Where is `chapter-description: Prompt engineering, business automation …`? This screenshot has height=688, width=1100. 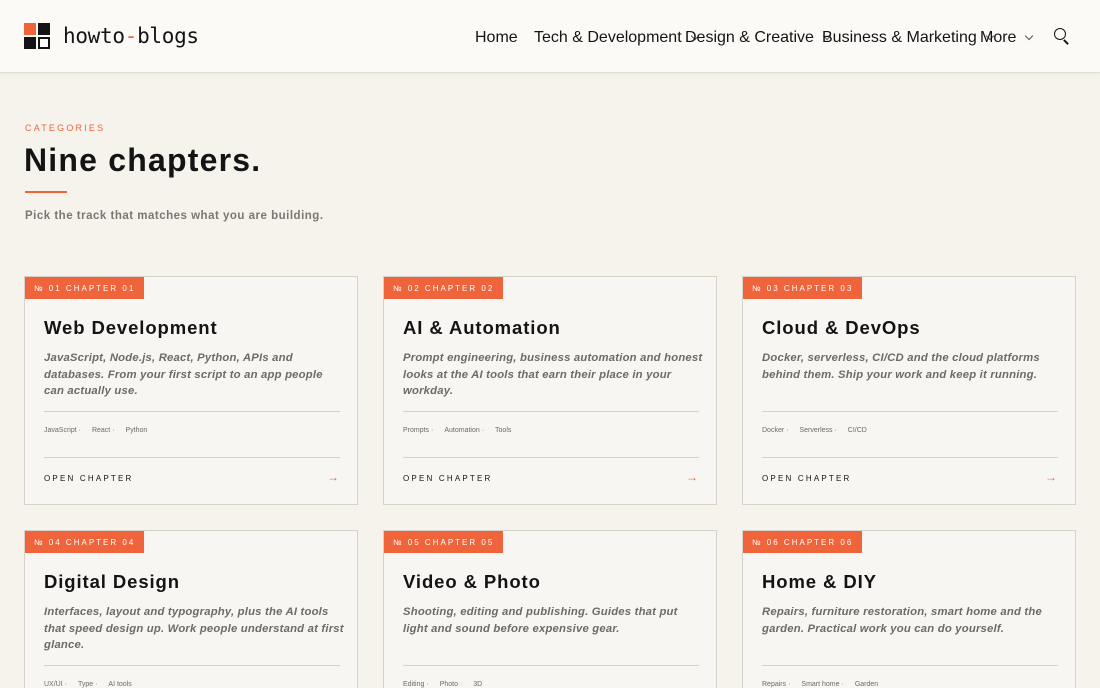
chapter-description: Prompt engineering, business automation … is located at coordinates (553, 374).